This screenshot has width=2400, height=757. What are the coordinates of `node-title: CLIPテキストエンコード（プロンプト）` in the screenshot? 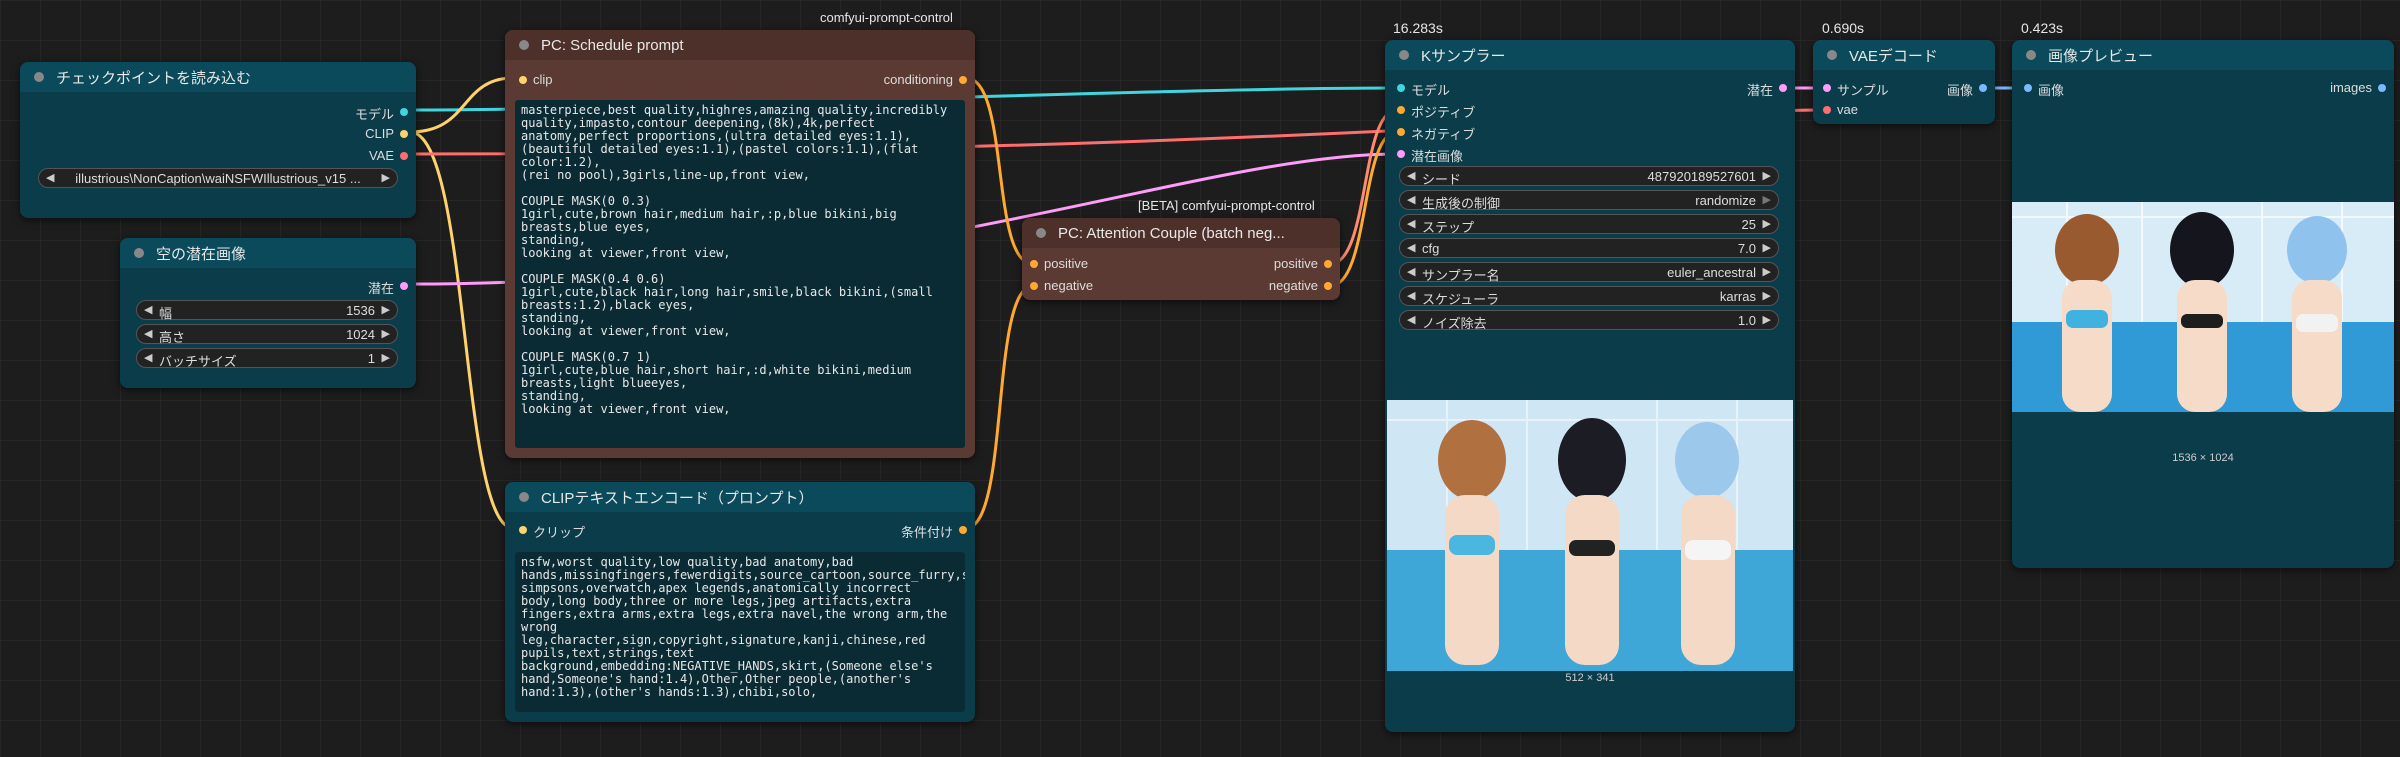 It's located at (740, 497).